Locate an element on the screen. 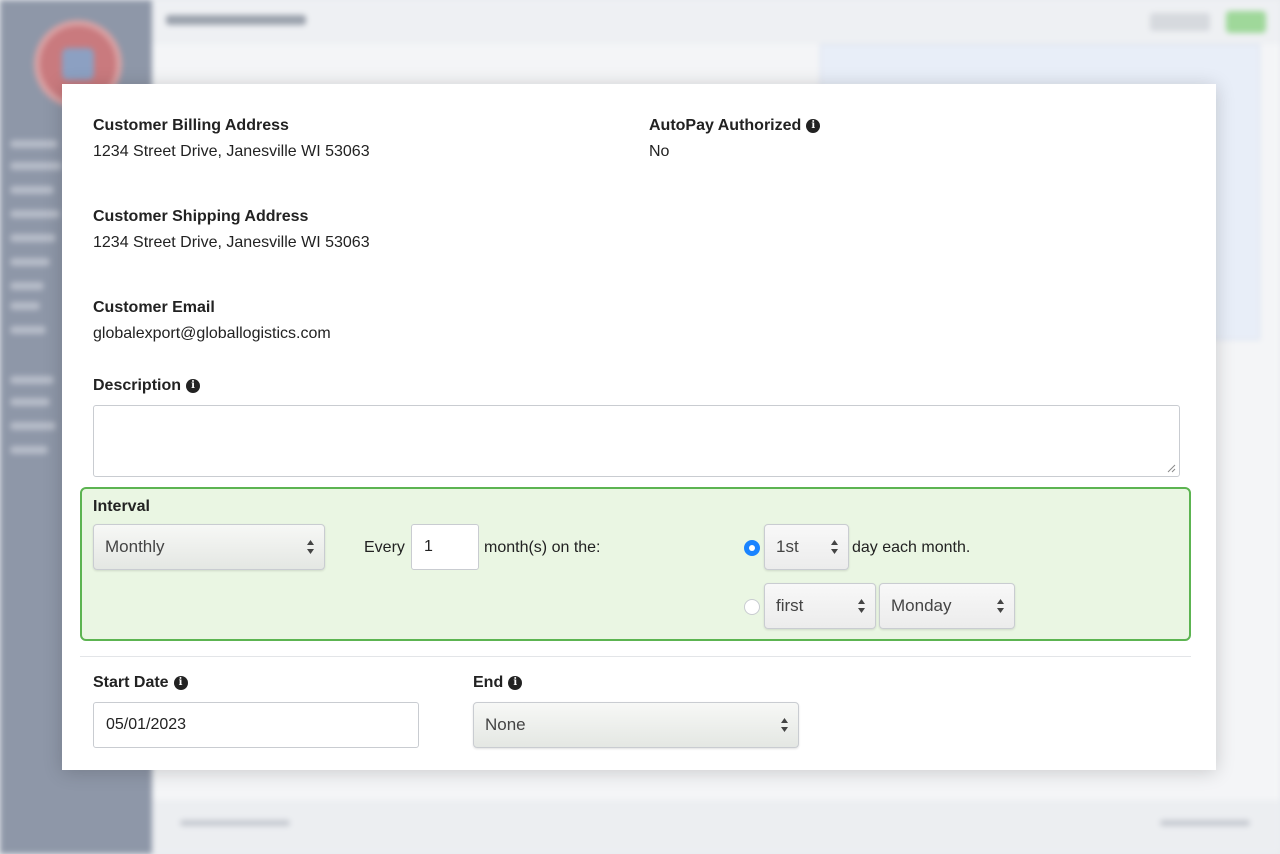 This screenshot has height=854, width=1280. week-ordinal-select: first is located at coordinates (820, 606).